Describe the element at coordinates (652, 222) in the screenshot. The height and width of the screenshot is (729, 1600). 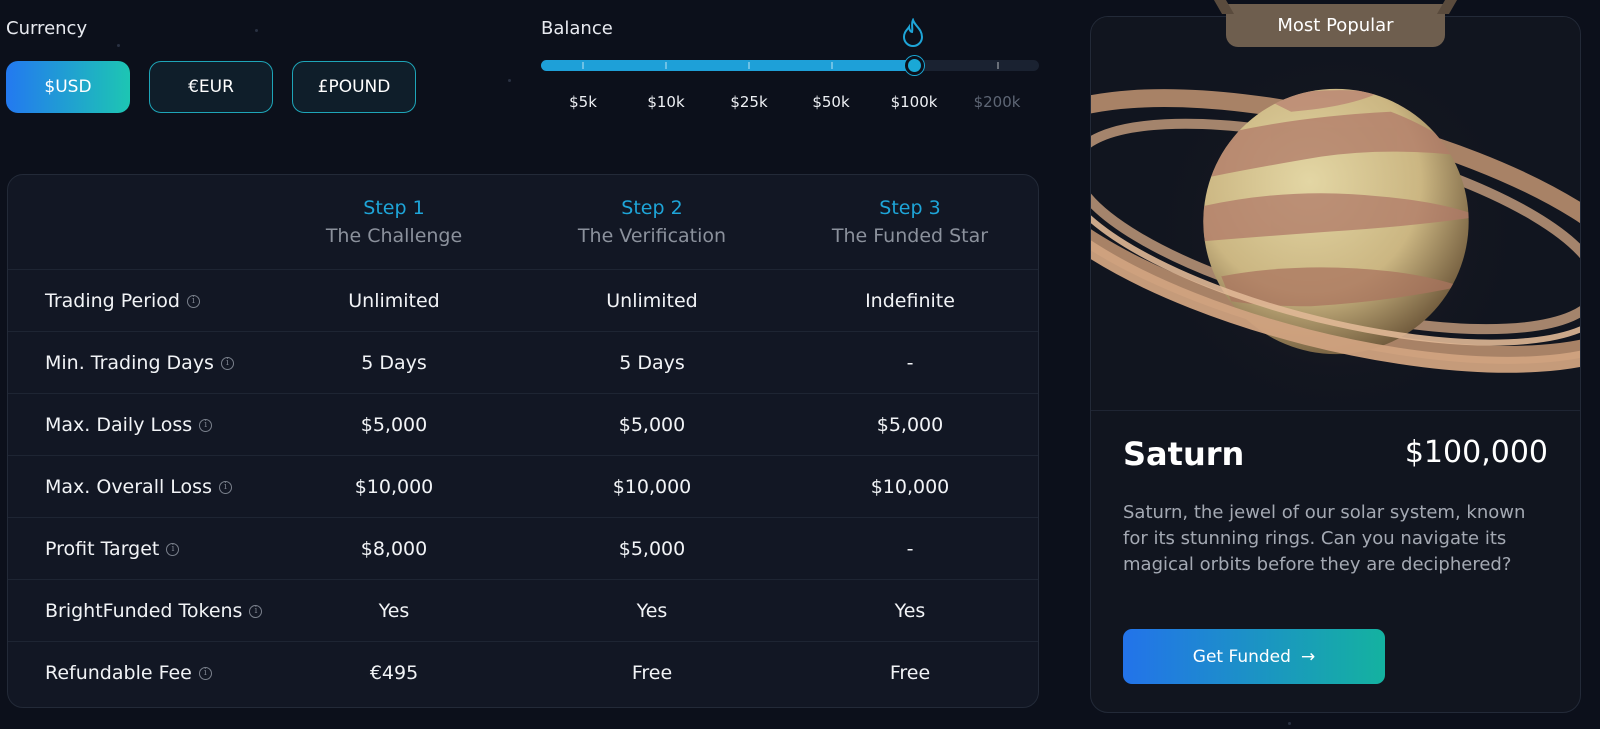
I see `step-2-header: Step 2 The Verification` at that location.